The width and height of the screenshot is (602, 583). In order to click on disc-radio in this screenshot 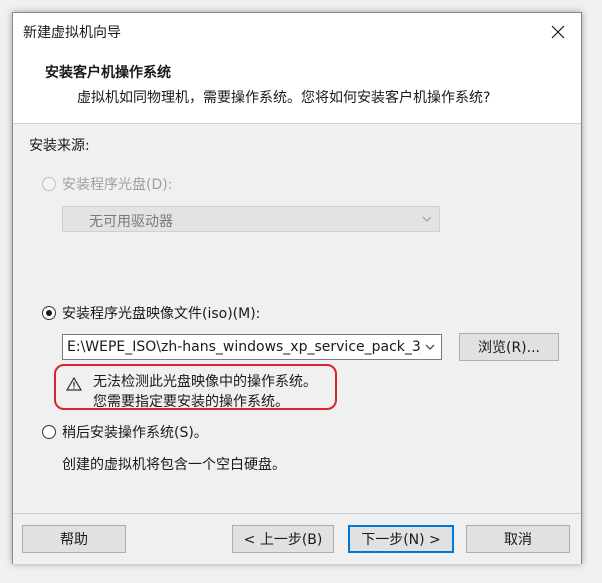, I will do `click(49, 184)`.